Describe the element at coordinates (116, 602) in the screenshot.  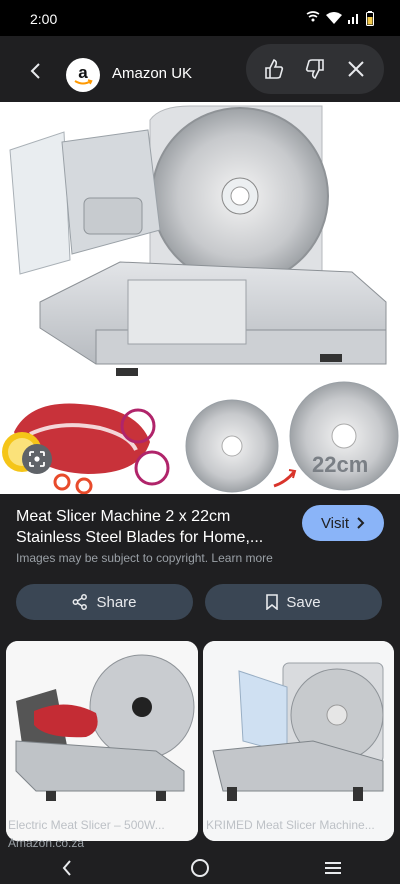
I see `share-label: Share` at that location.